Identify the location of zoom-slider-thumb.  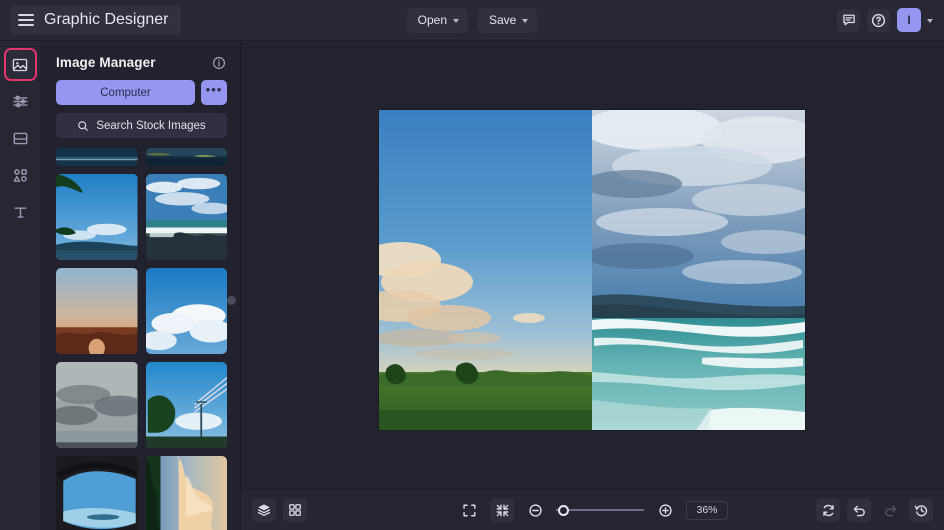
(563, 510).